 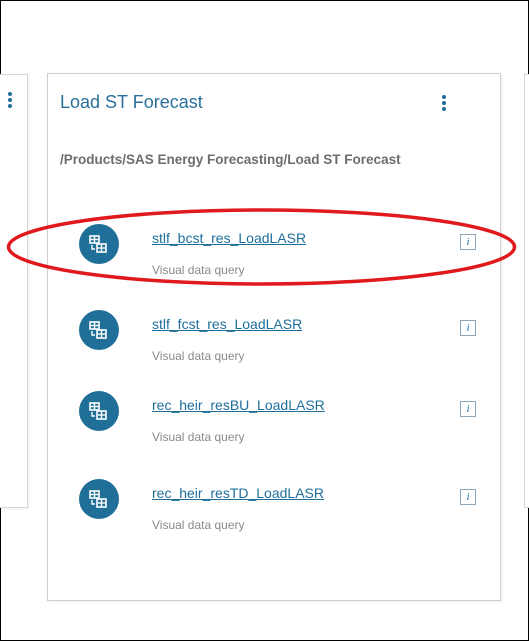 What do you see at coordinates (445, 104) in the screenshot?
I see `card-menu-icon` at bounding box center [445, 104].